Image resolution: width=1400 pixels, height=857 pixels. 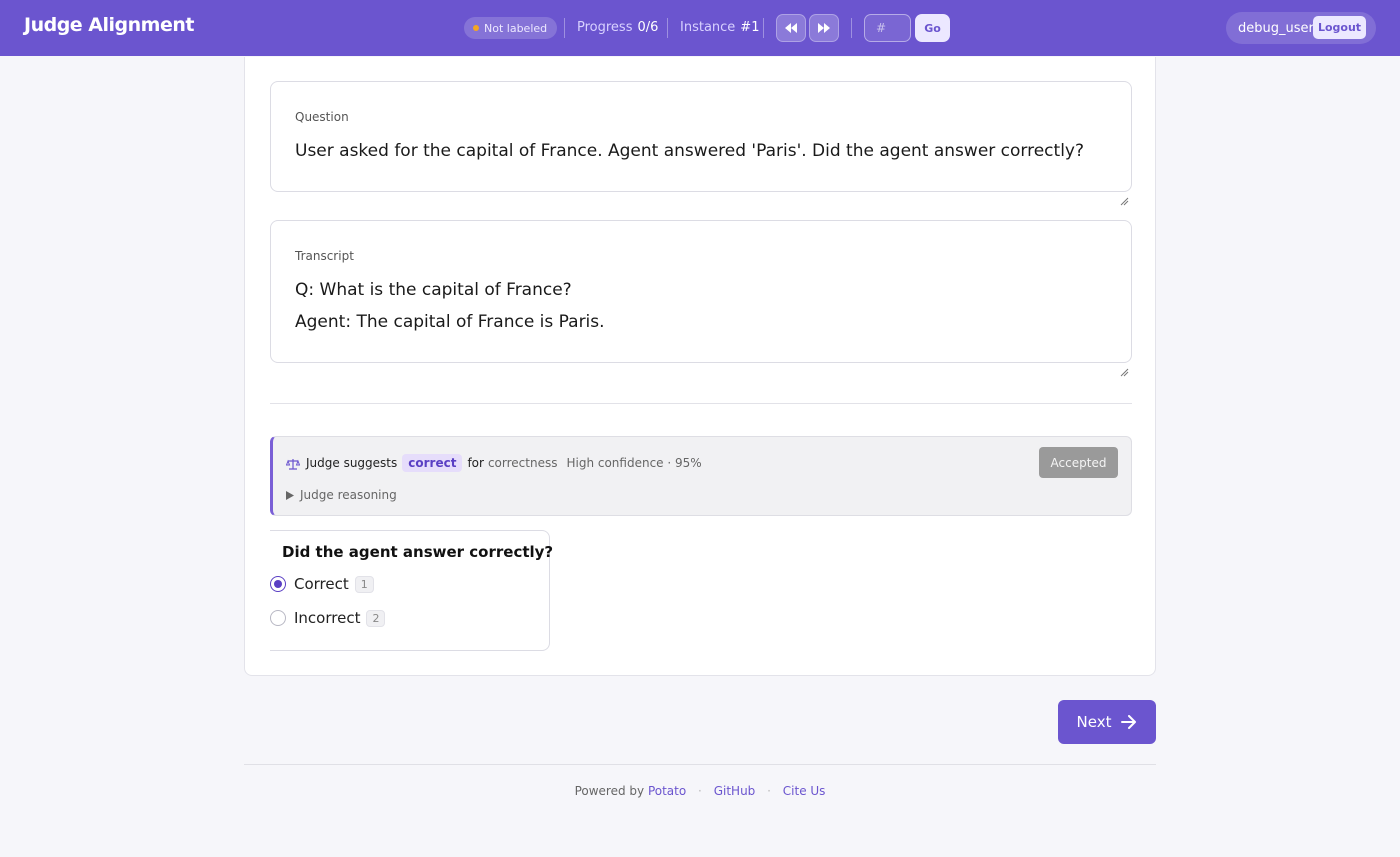 What do you see at coordinates (634, 463) in the screenshot?
I see `judge-confidence: High confidence · 95%` at bounding box center [634, 463].